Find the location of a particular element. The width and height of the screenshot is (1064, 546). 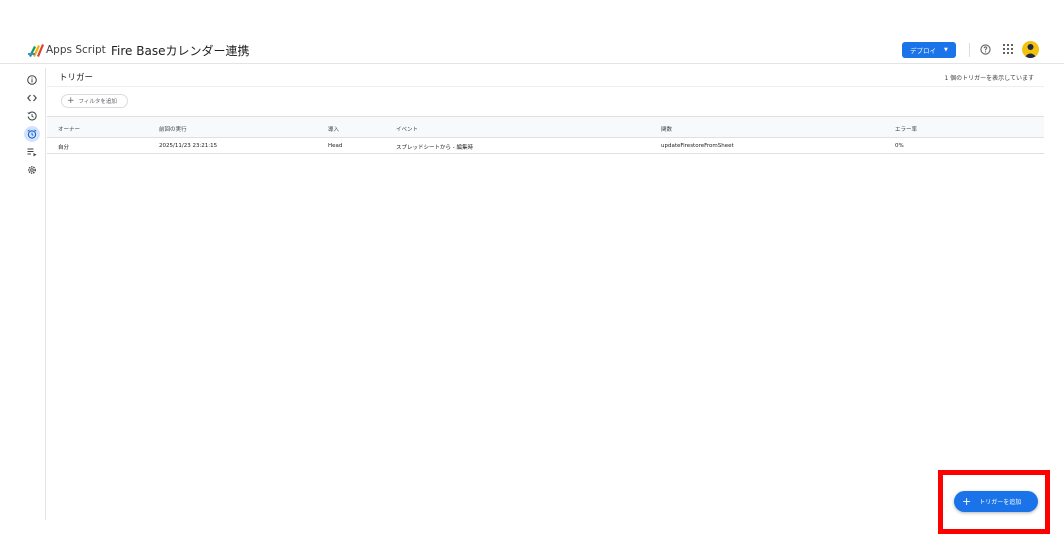

nav-history is located at coordinates (32, 116).